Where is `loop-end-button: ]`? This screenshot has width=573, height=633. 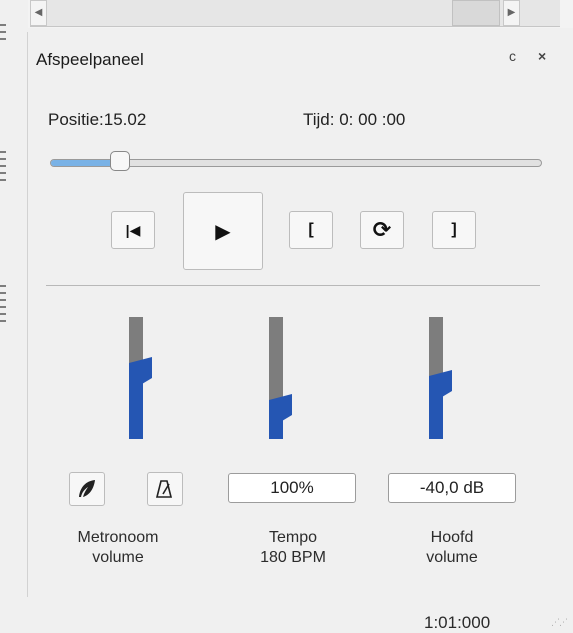
loop-end-button: ] is located at coordinates (454, 230).